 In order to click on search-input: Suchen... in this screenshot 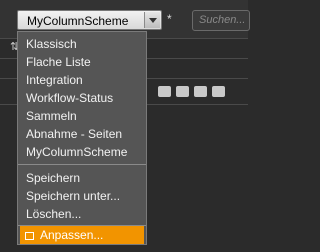, I will do `click(221, 20)`.